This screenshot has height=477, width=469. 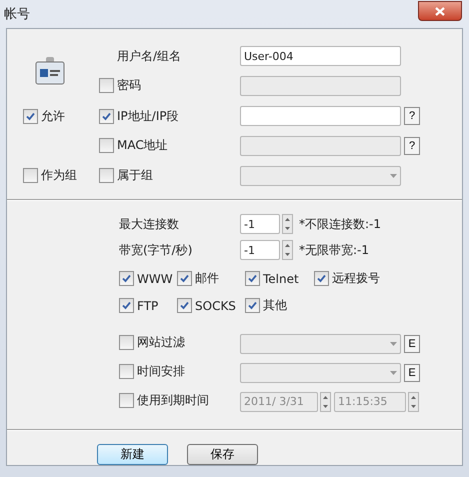 What do you see at coordinates (320, 146) in the screenshot?
I see `mac-field` at bounding box center [320, 146].